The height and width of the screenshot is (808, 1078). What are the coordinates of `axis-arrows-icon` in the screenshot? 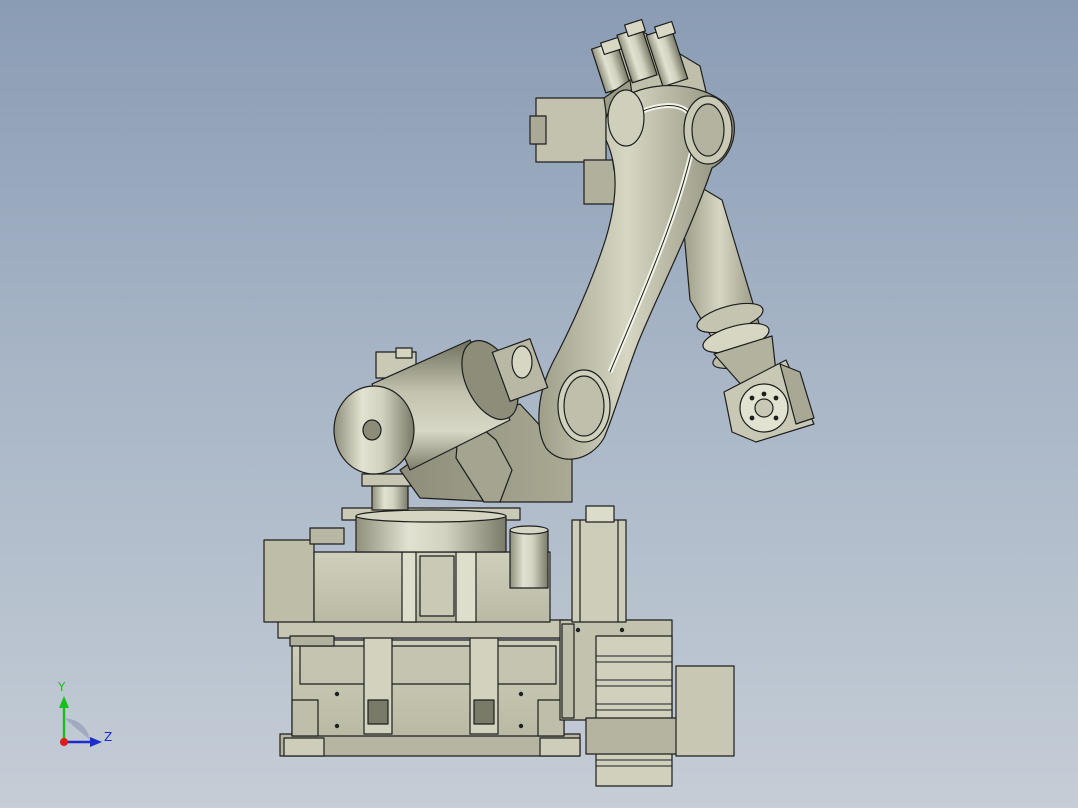 It's located at (80, 721).